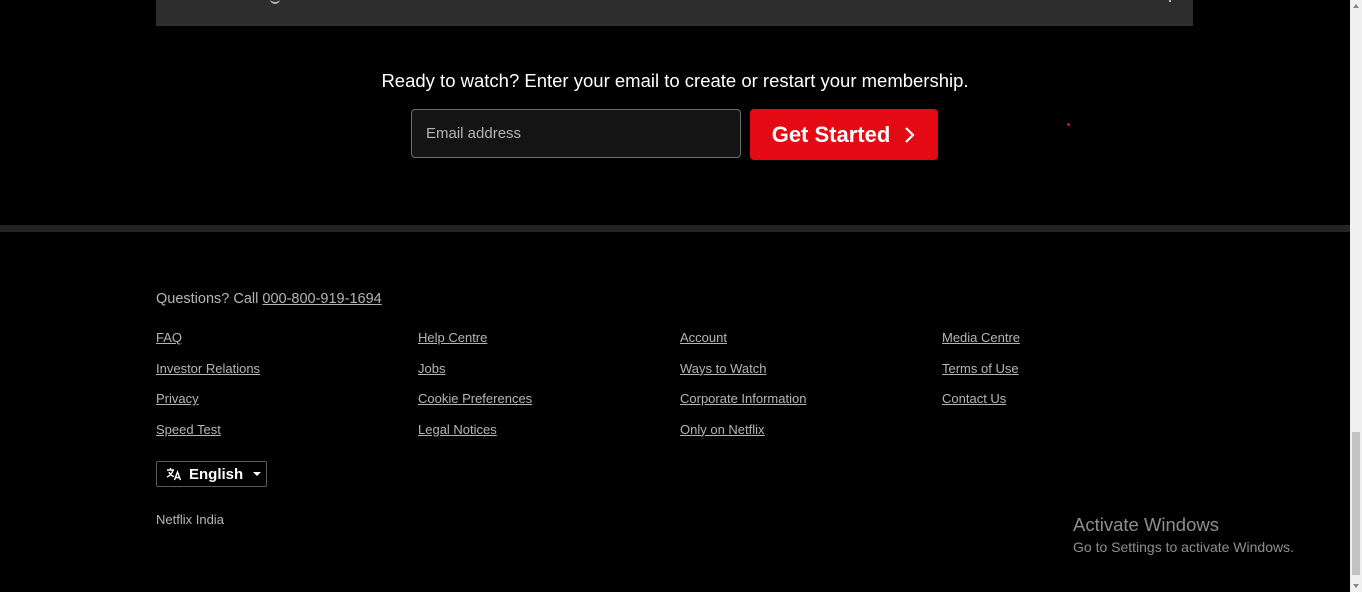 This screenshot has width=1362, height=592. I want to click on text-fragment, so click(275, 2).